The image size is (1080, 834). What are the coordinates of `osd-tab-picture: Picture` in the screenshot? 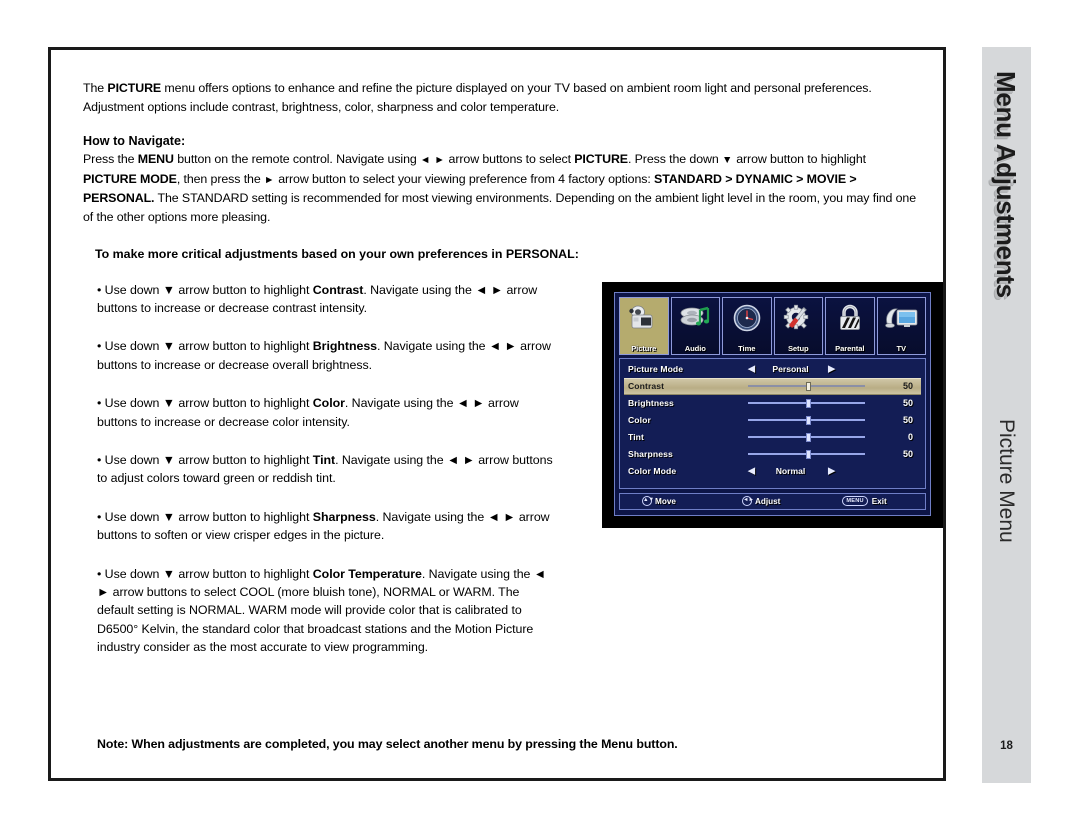 It's located at (644, 325).